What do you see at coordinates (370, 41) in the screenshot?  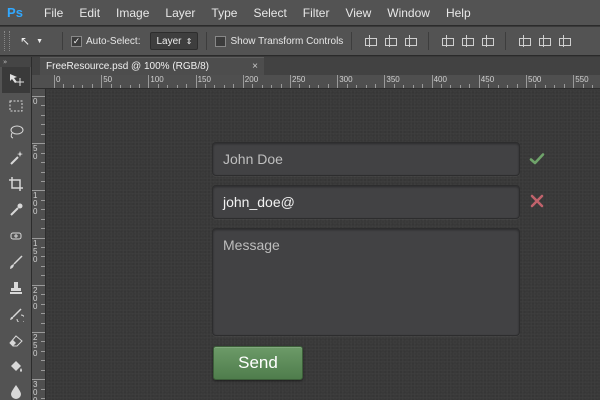 I see `align-top-icon` at bounding box center [370, 41].